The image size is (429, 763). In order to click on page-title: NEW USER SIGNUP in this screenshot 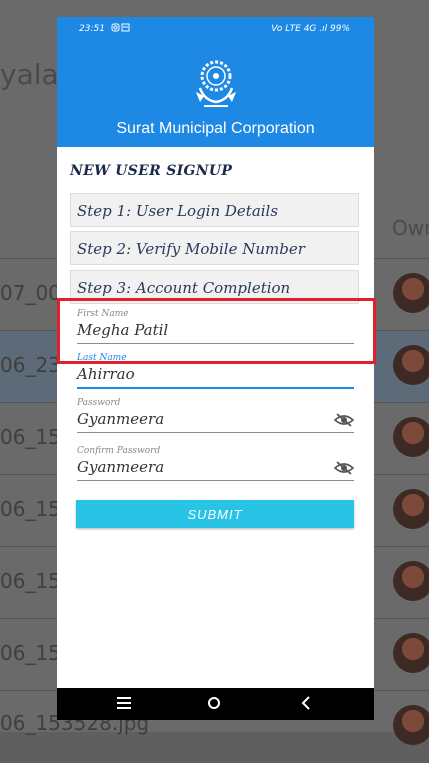, I will do `click(151, 171)`.